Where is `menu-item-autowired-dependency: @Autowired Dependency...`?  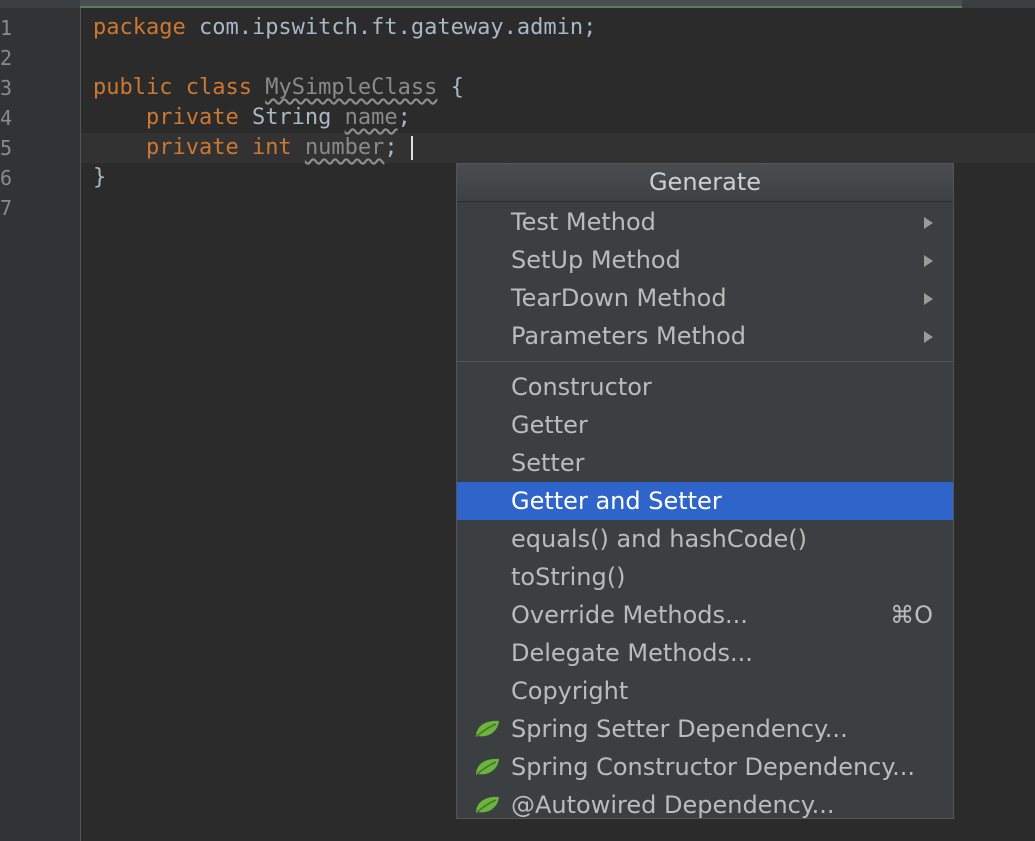
menu-item-autowired-dependency: @Autowired Dependency... is located at coordinates (705, 805).